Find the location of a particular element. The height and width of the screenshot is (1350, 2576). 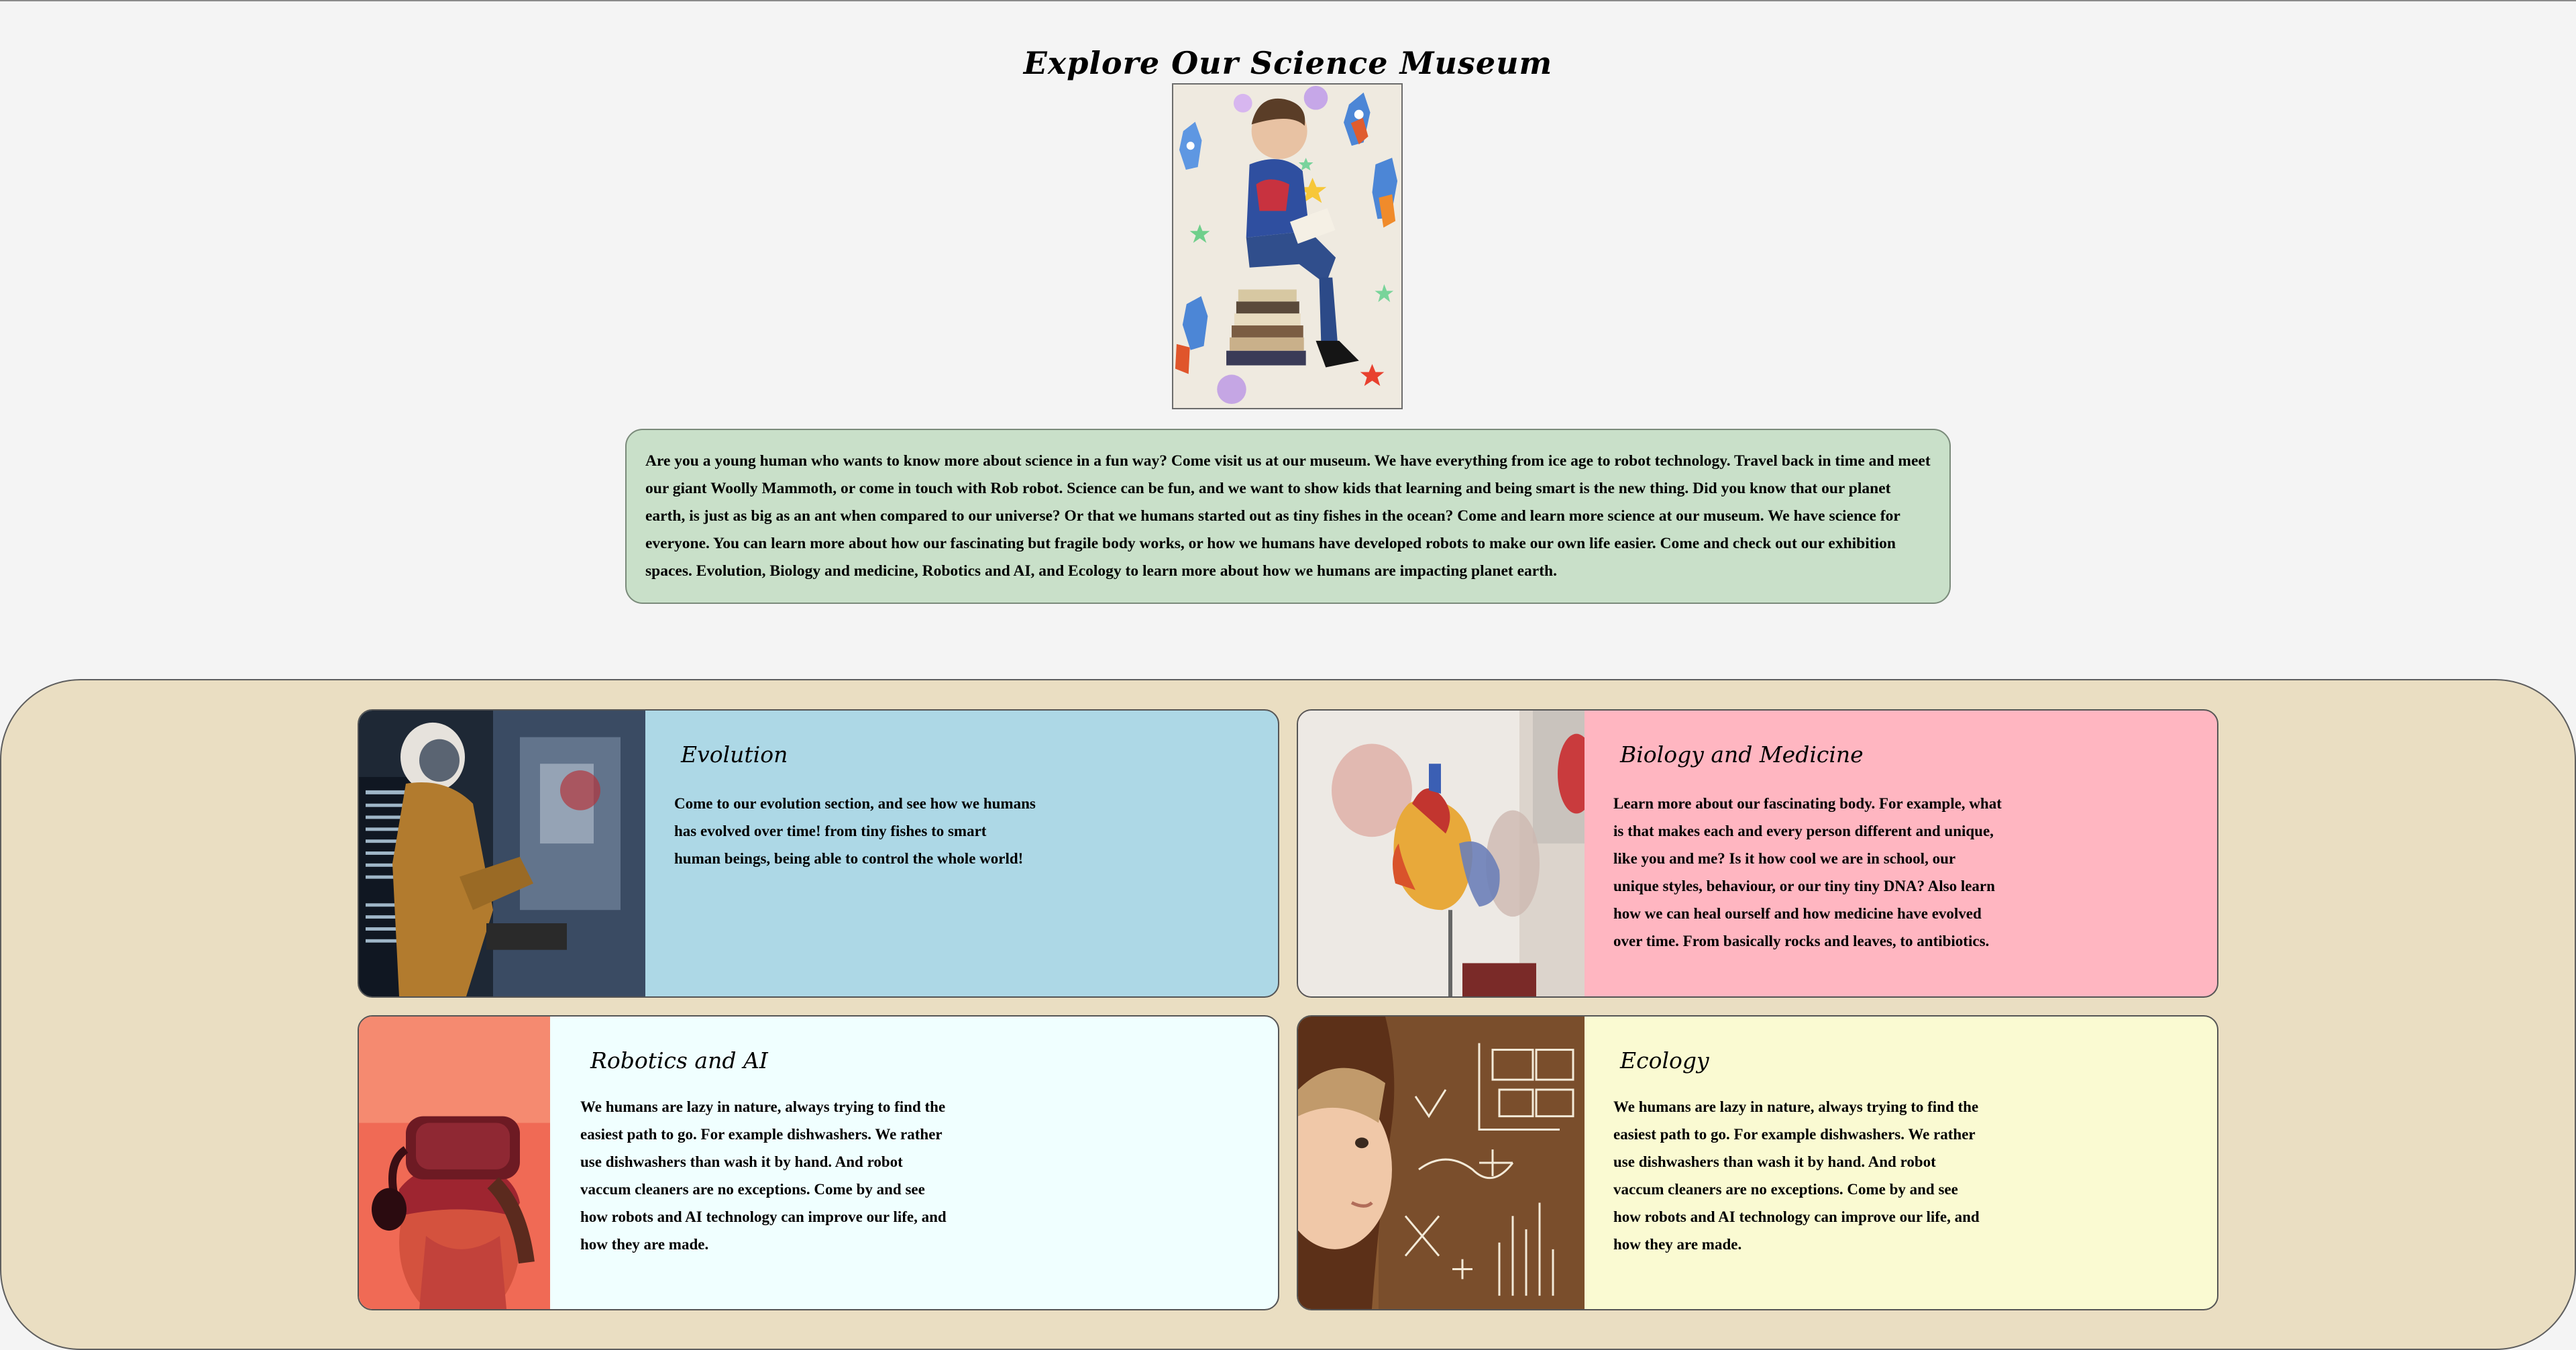

exhibit-title: Biology and Medicine is located at coordinates (1742, 754).